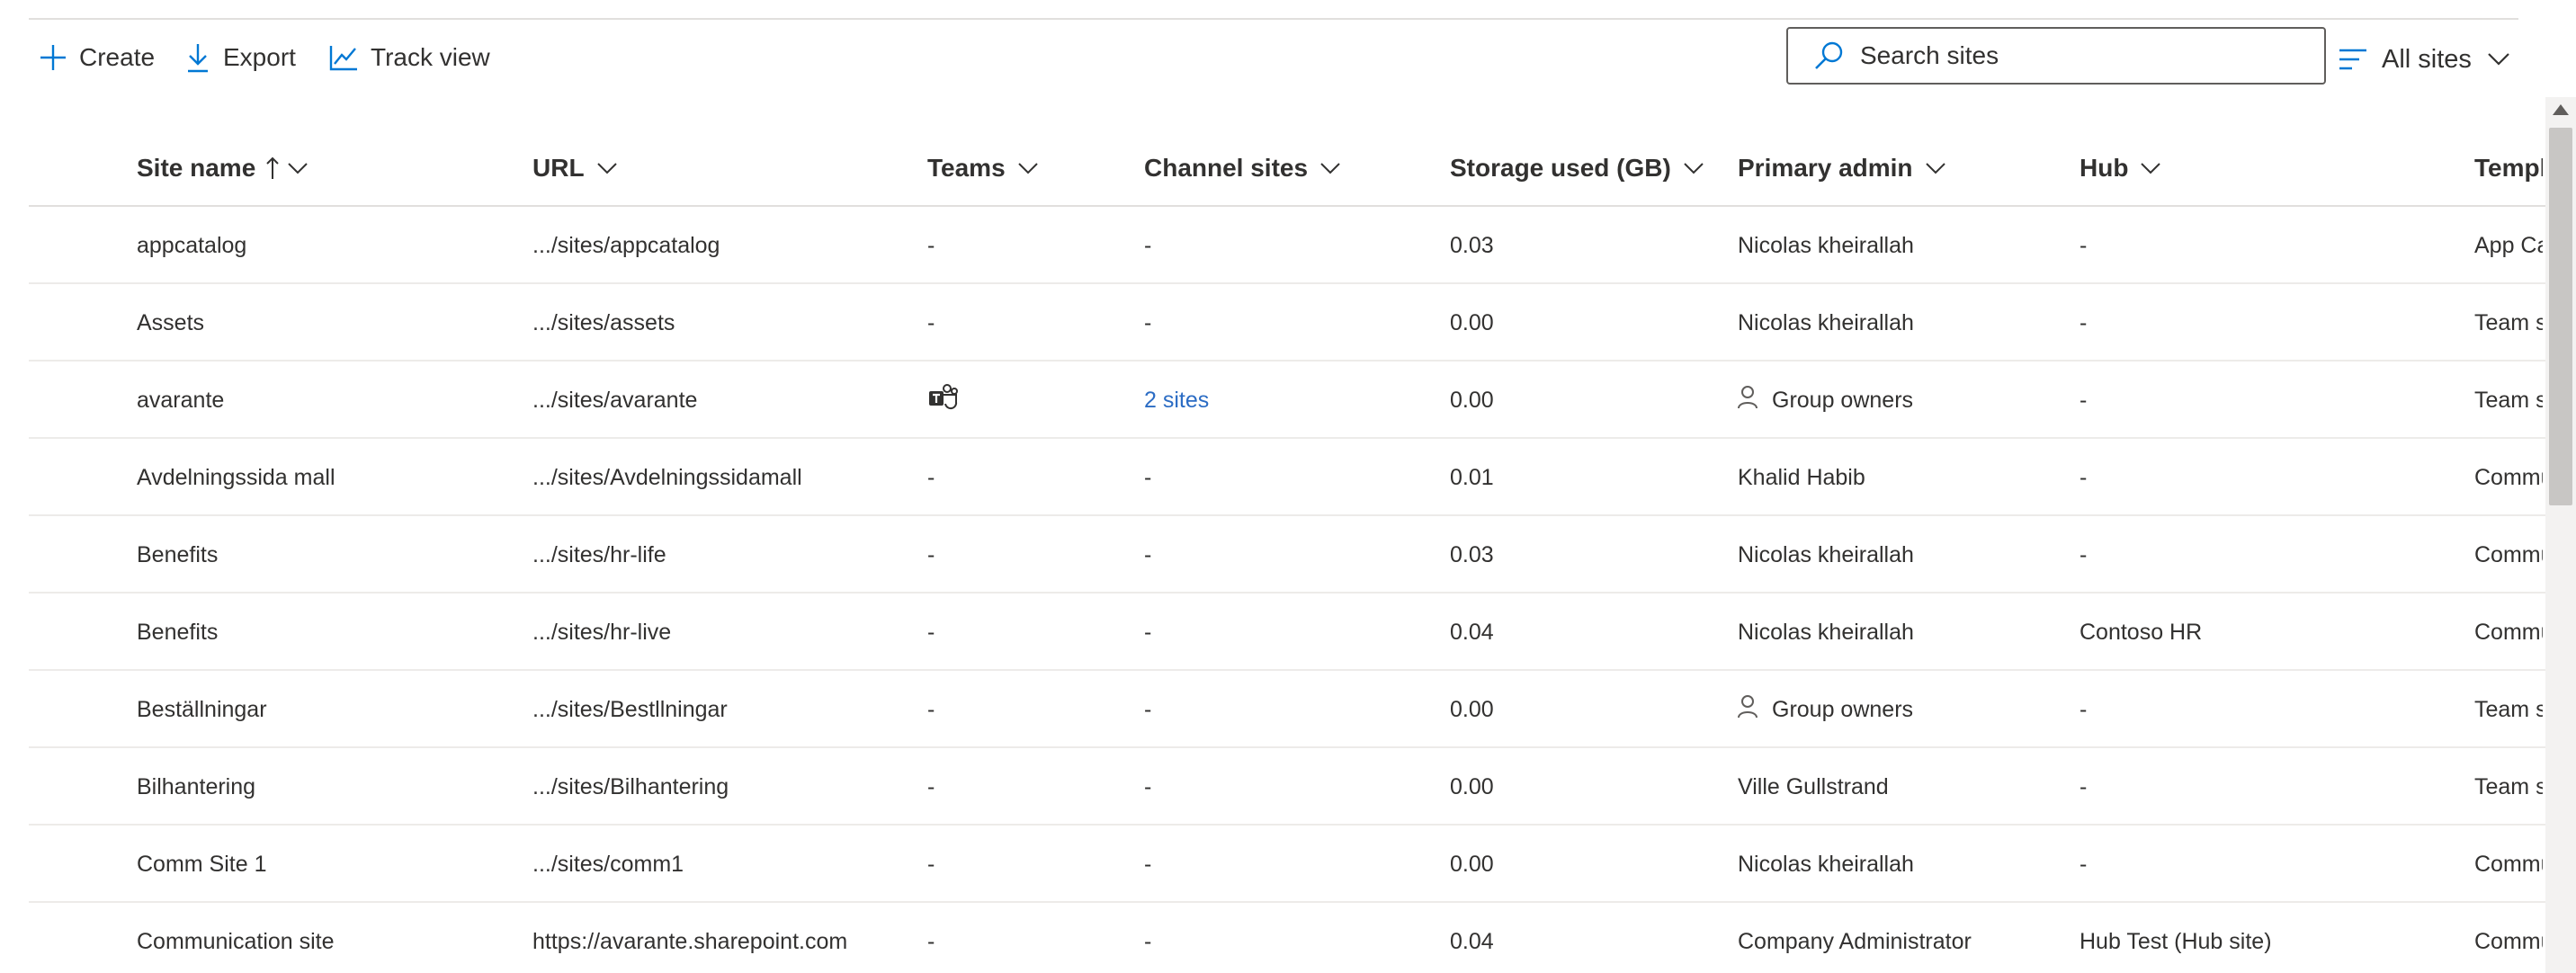 The image size is (2576, 973). Describe the element at coordinates (2561, 109) in the screenshot. I see `scroll-up-arrow-icon` at that location.